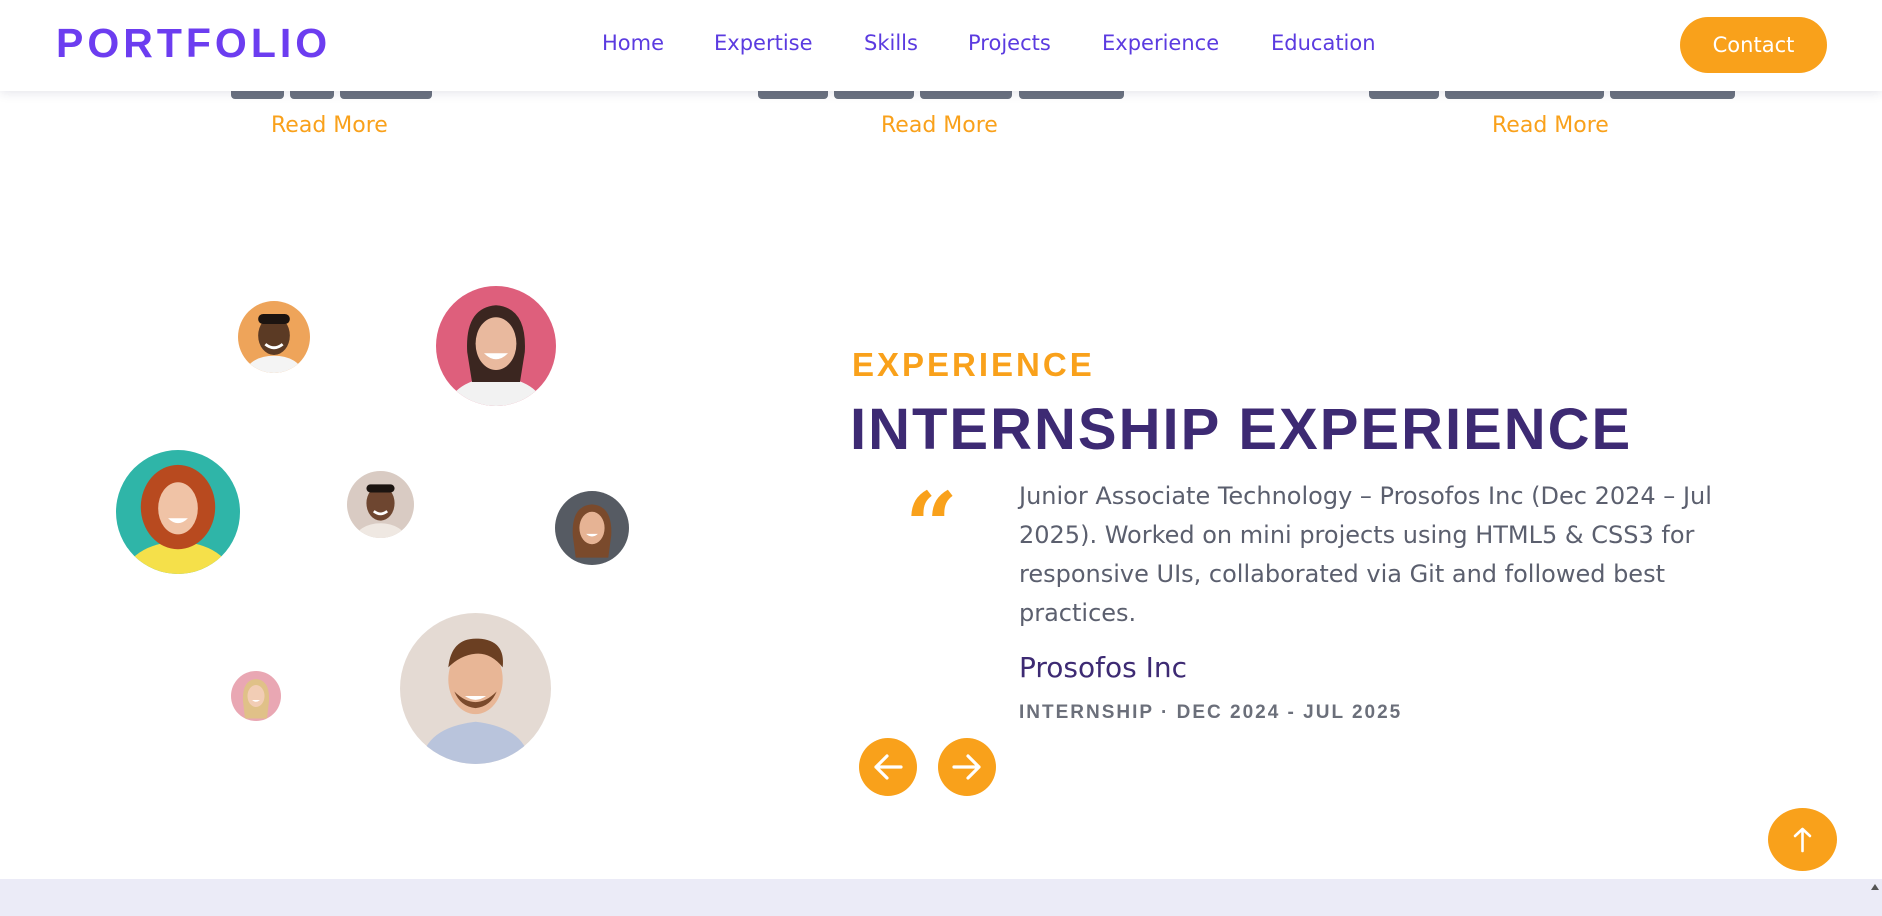  I want to click on arrow-right-icon, so click(966, 767).